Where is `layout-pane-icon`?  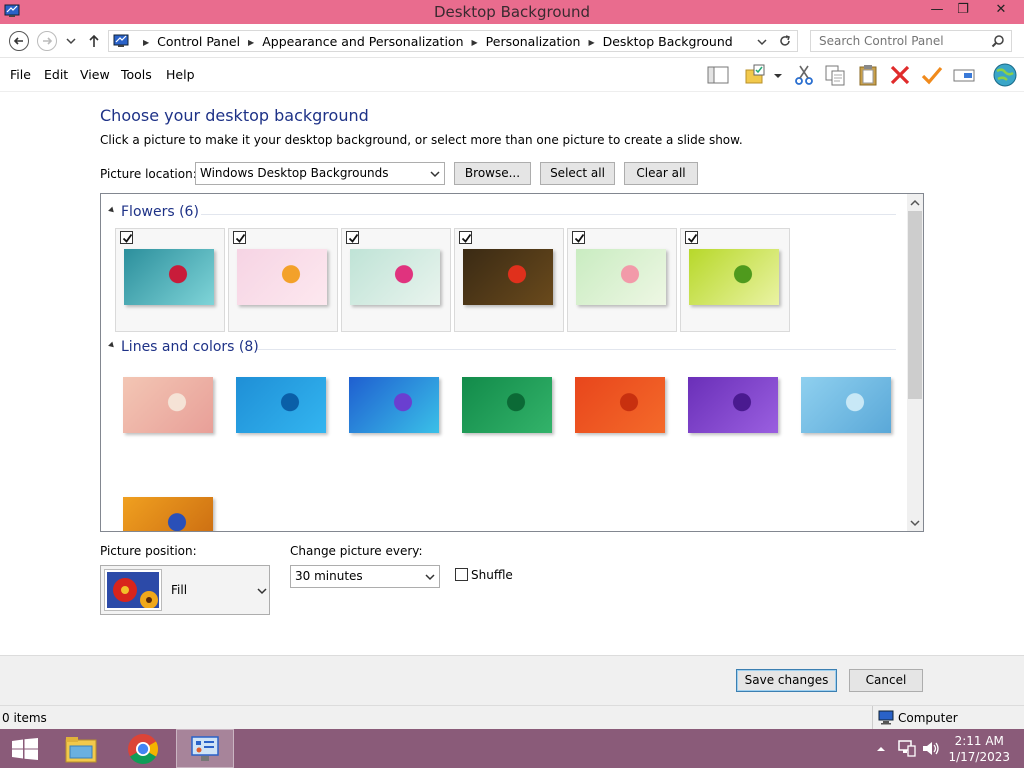 layout-pane-icon is located at coordinates (718, 75).